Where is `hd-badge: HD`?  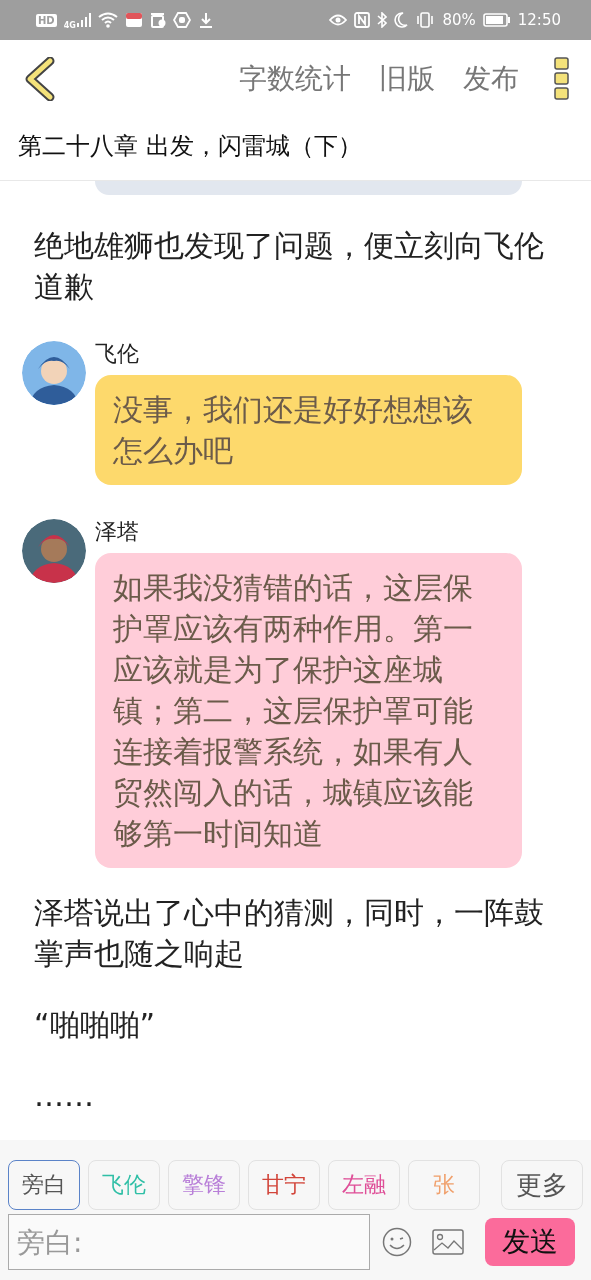
hd-badge: HD is located at coordinates (46, 20).